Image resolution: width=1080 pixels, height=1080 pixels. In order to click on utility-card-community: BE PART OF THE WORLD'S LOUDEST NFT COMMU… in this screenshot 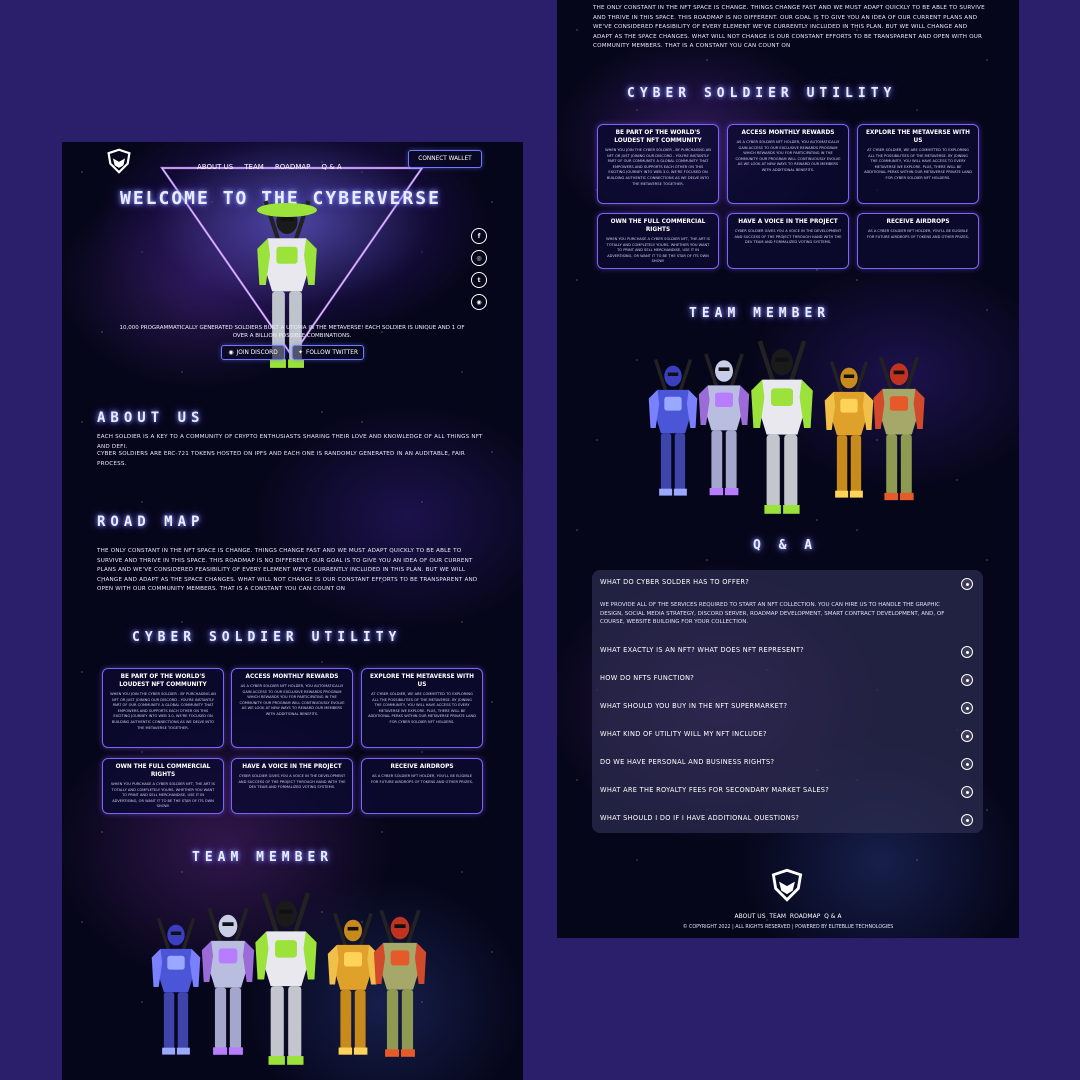, I will do `click(658, 164)`.